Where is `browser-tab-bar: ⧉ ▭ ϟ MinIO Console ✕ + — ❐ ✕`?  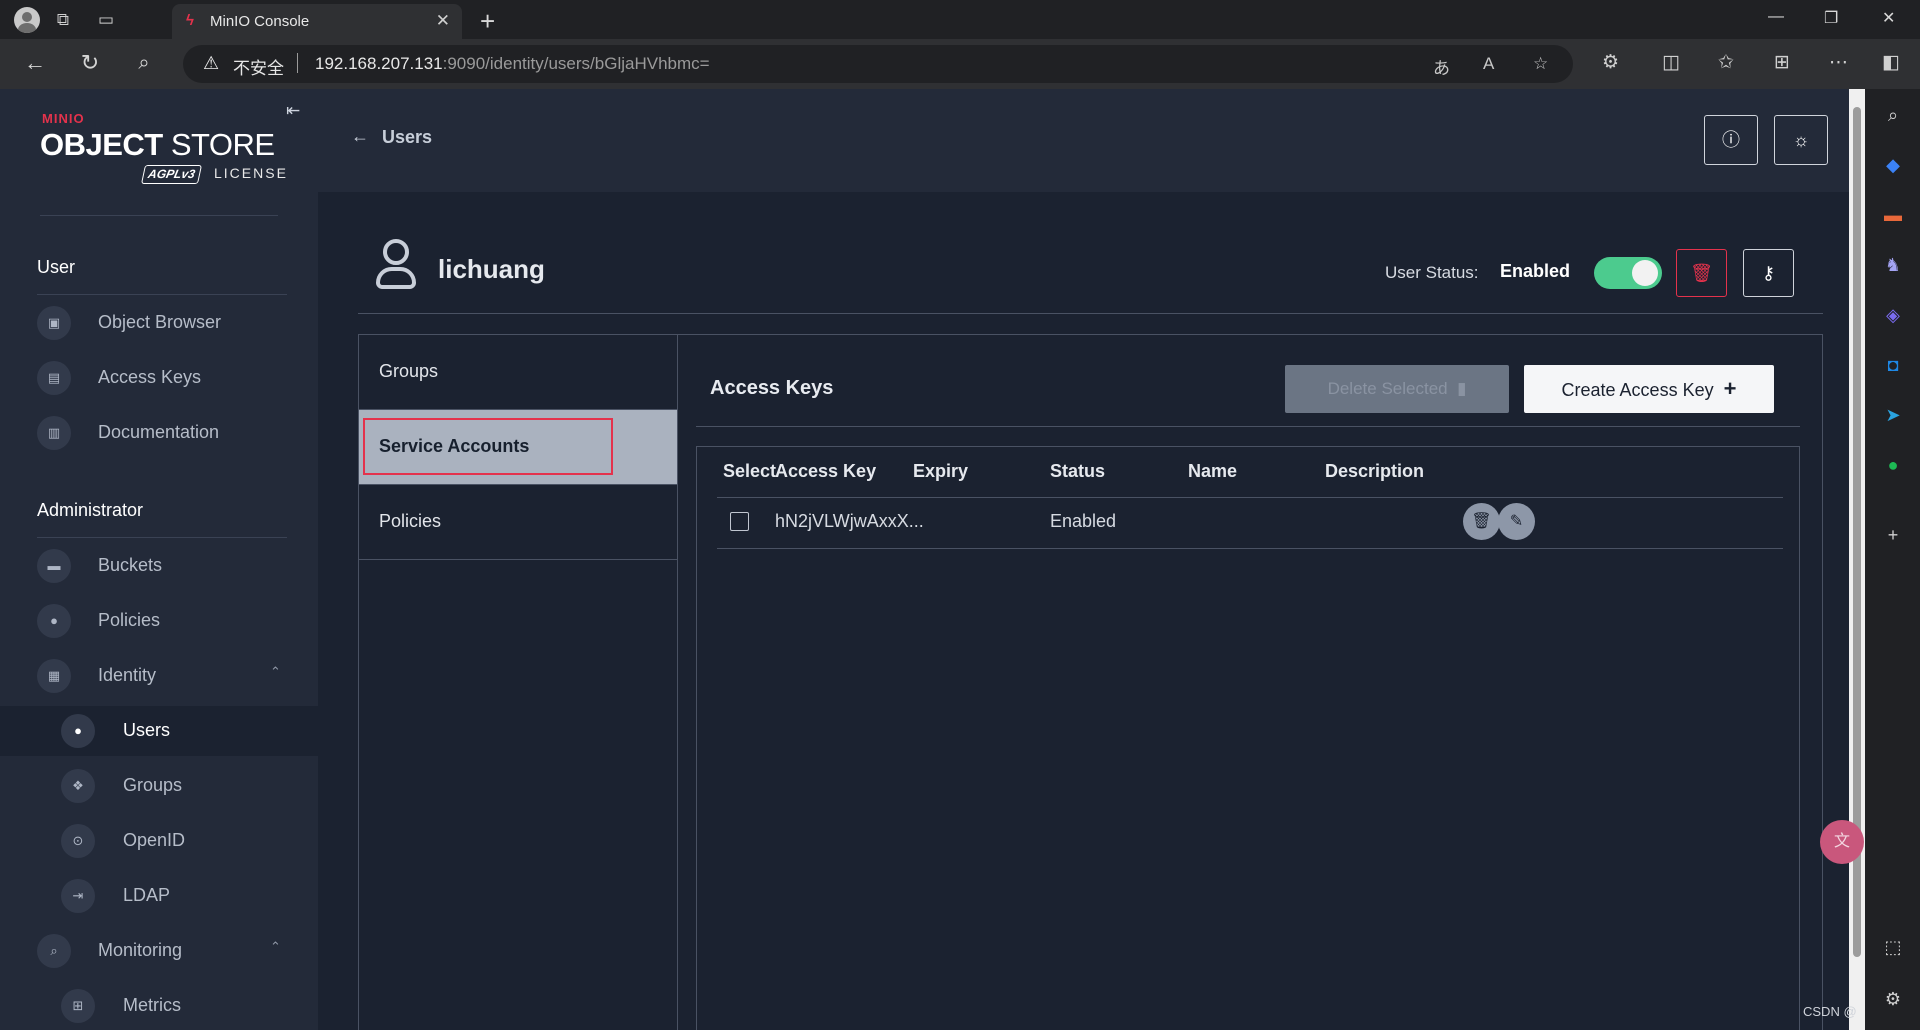
browser-tab-bar: ⧉ ▭ ϟ MinIO Console ✕ + — ❐ ✕ is located at coordinates (960, 19).